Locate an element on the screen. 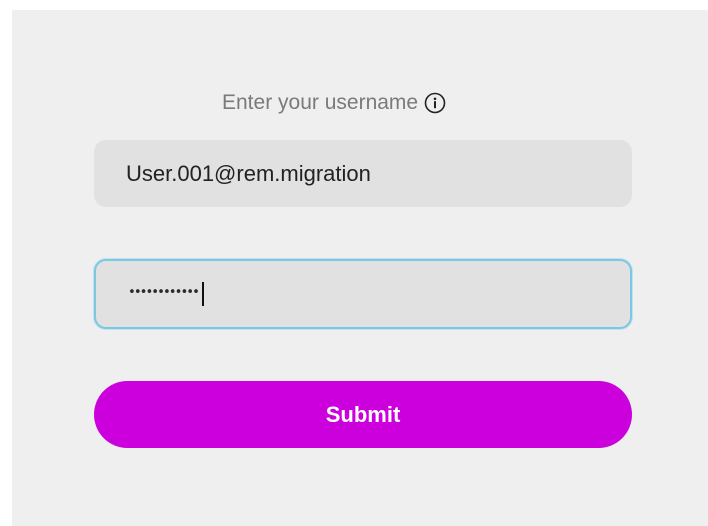  username-prompt: Enter your username is located at coordinates (334, 103).